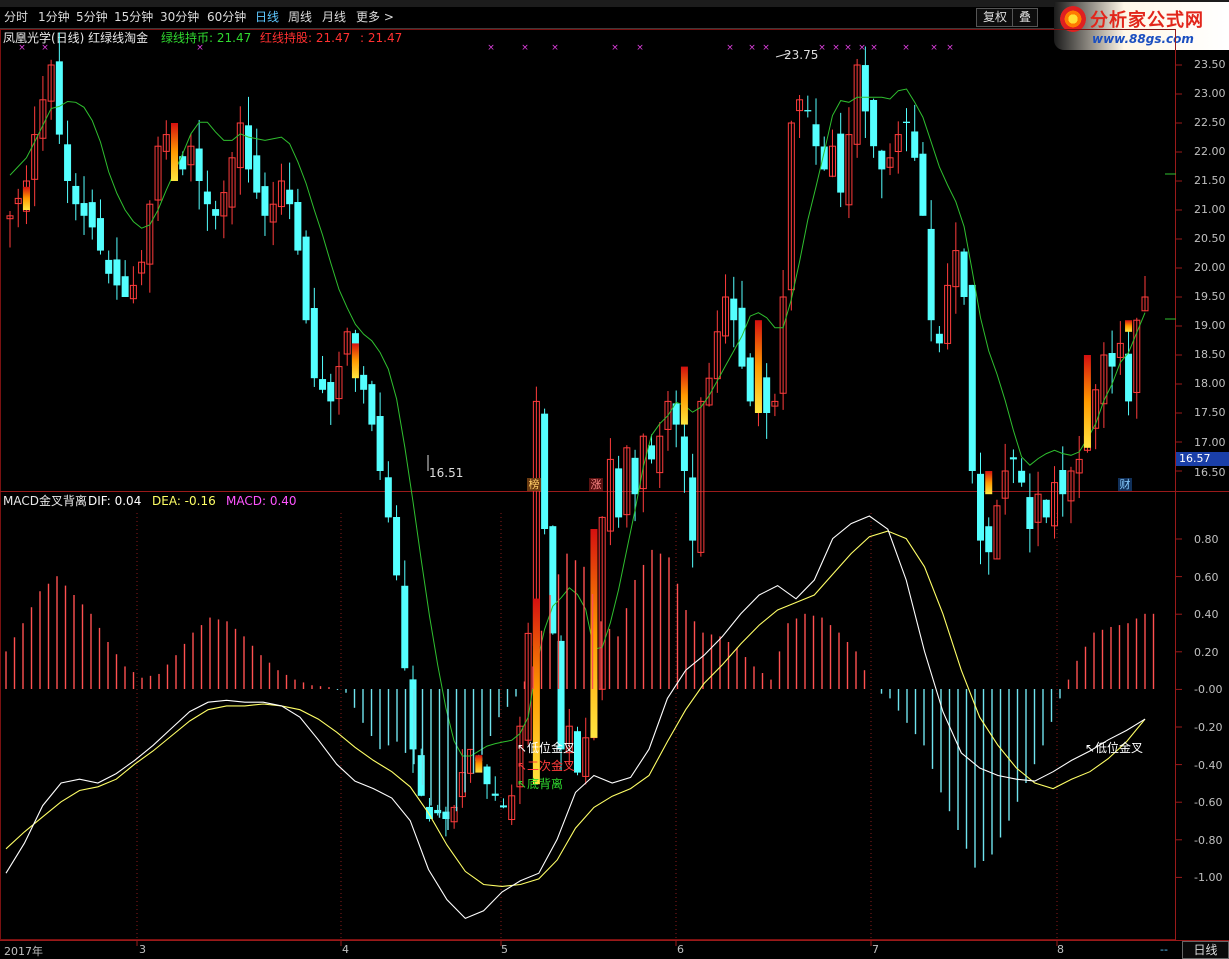 The height and width of the screenshot is (959, 1229). What do you see at coordinates (1208, 802) in the screenshot?
I see `macd-tick: -0.60` at bounding box center [1208, 802].